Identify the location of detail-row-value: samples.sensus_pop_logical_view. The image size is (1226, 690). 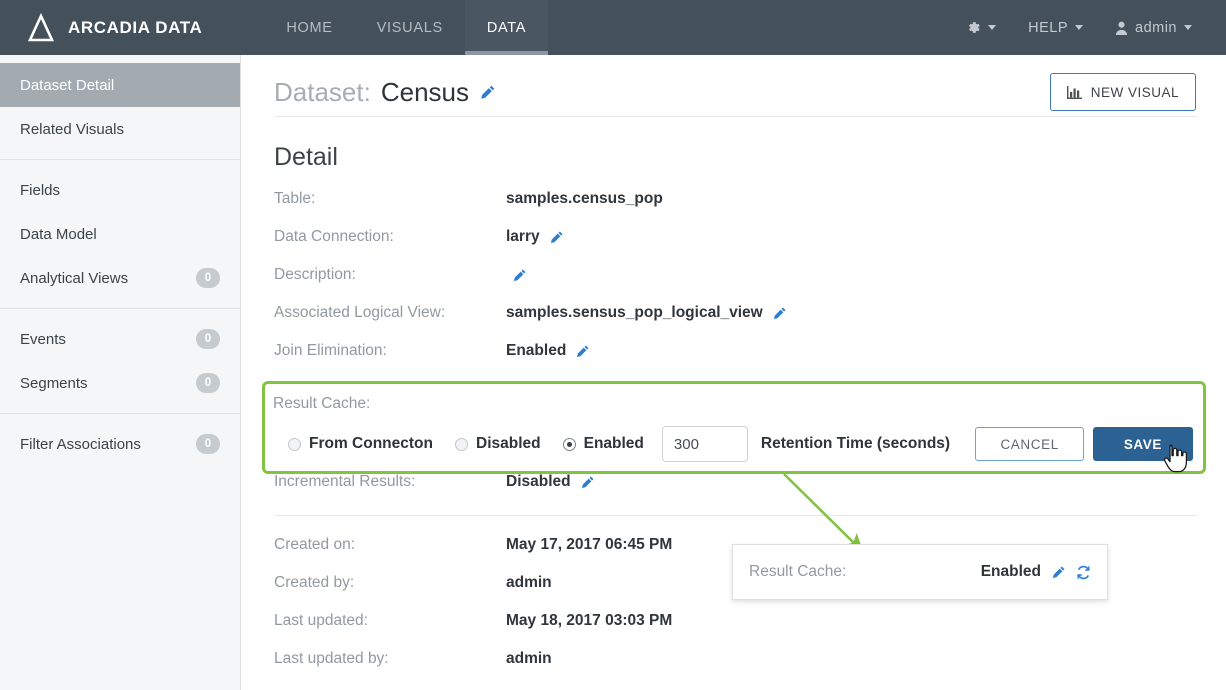
(634, 312).